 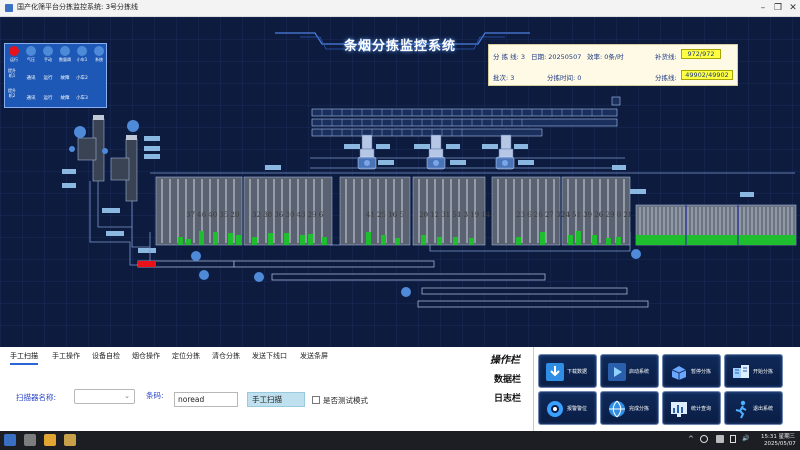 What do you see at coordinates (400, 8) in the screenshot?
I see `window-titlebar: 国产化筛平台分拣监控系统: 3号分拣线 – ❐ ✕` at bounding box center [400, 8].